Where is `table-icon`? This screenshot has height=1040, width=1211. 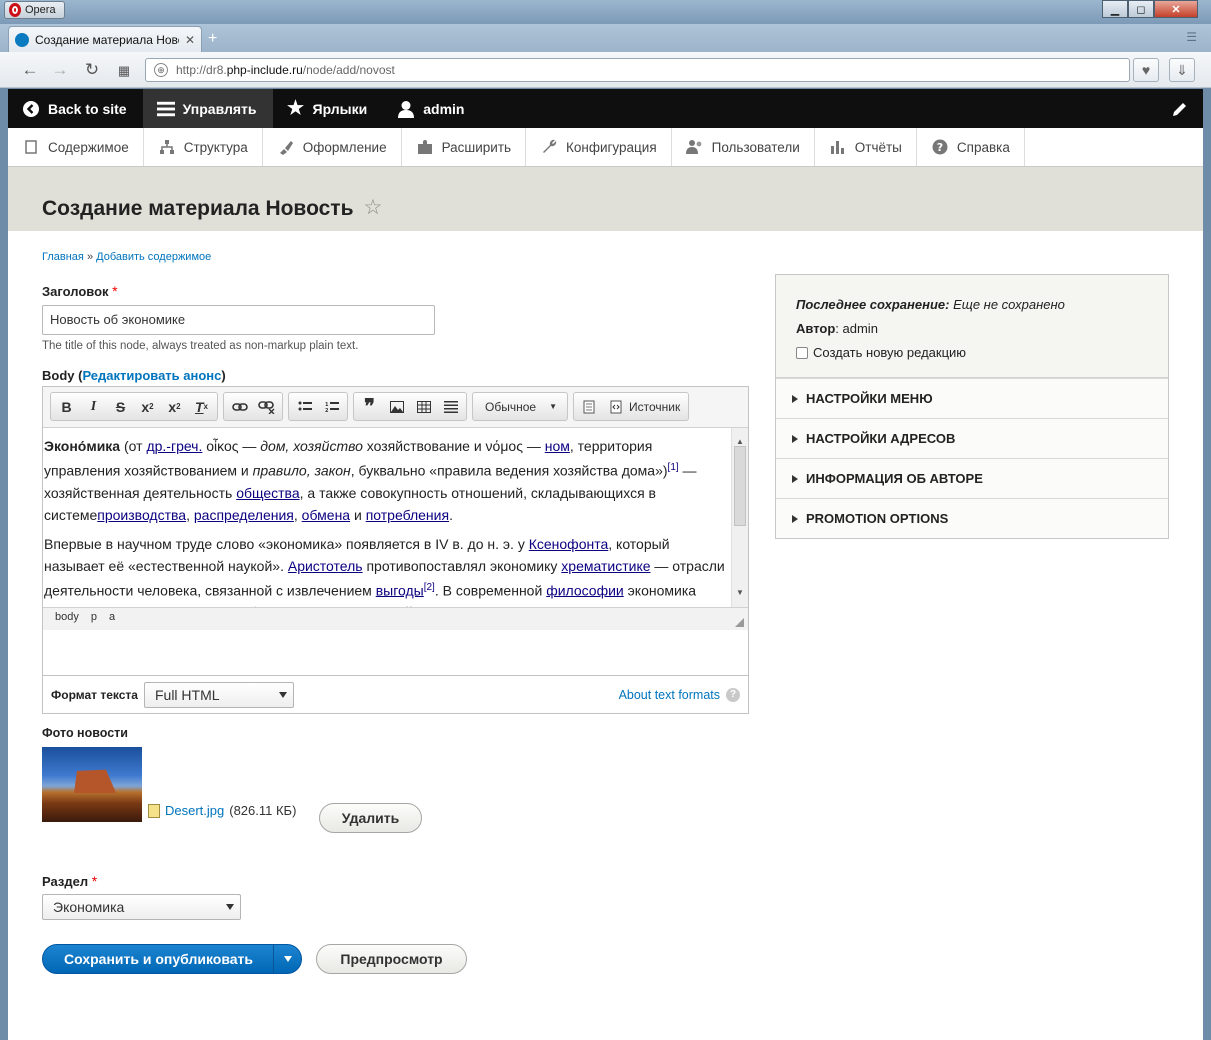
table-icon is located at coordinates (423, 406).